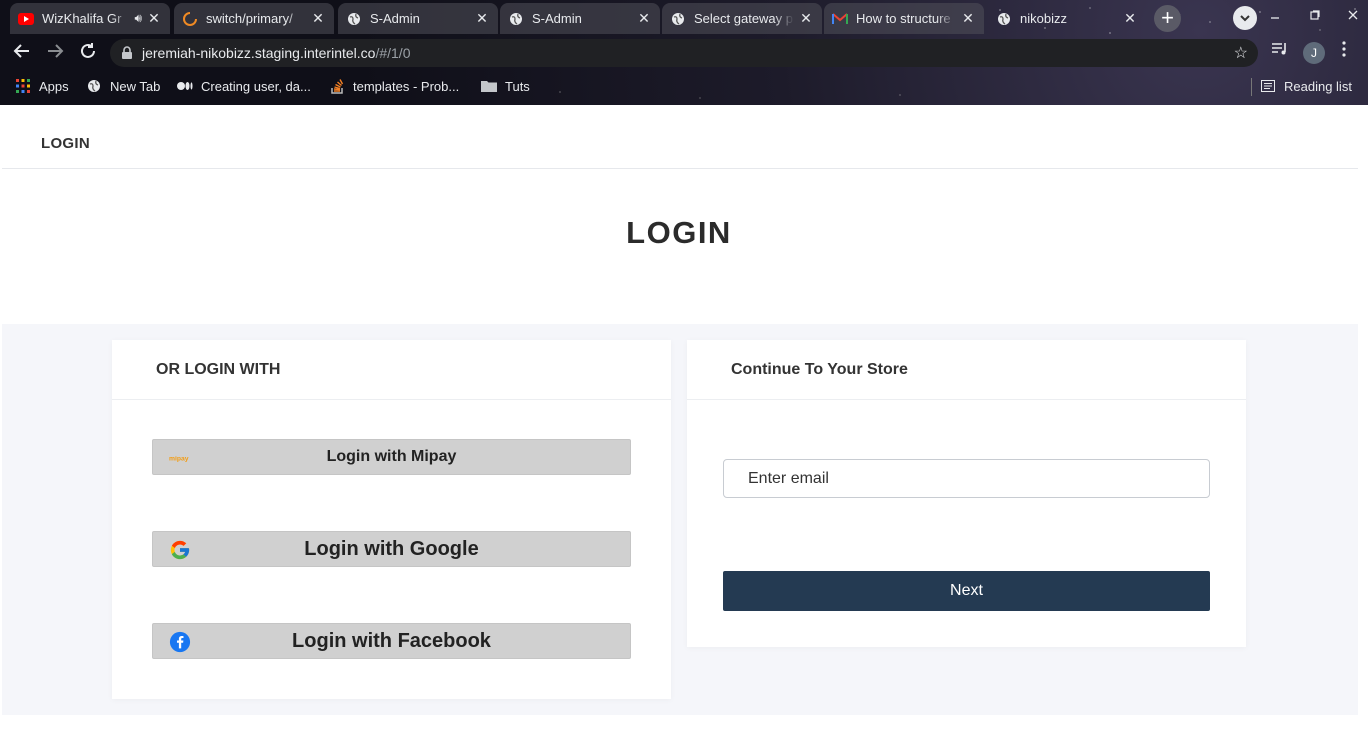 The image size is (1368, 737). Describe the element at coordinates (259, 53) in the screenshot. I see `url-host: jeremiah-nikobizz.staging.interintel.co` at that location.